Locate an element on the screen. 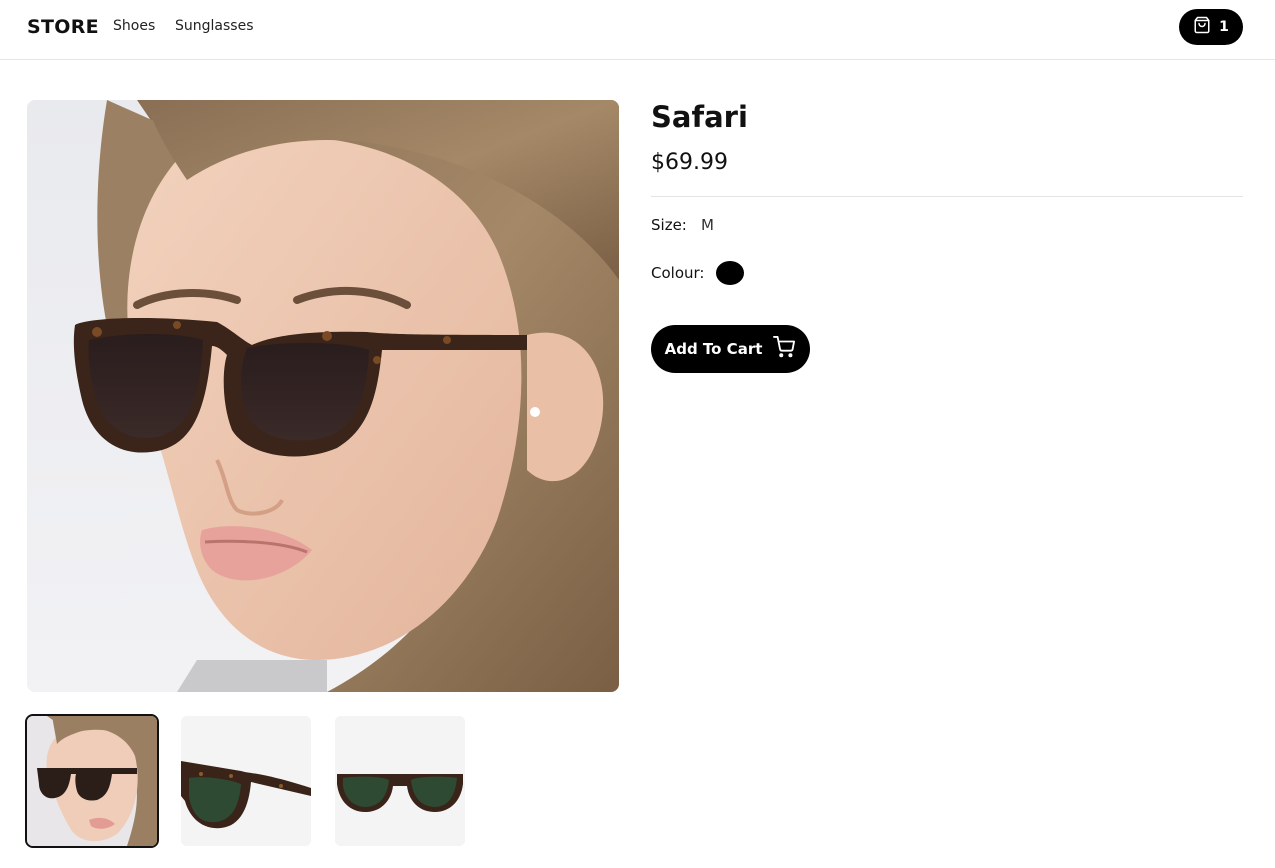 The width and height of the screenshot is (1275, 868). add-to-cart-button: Add To Cart is located at coordinates (730, 349).